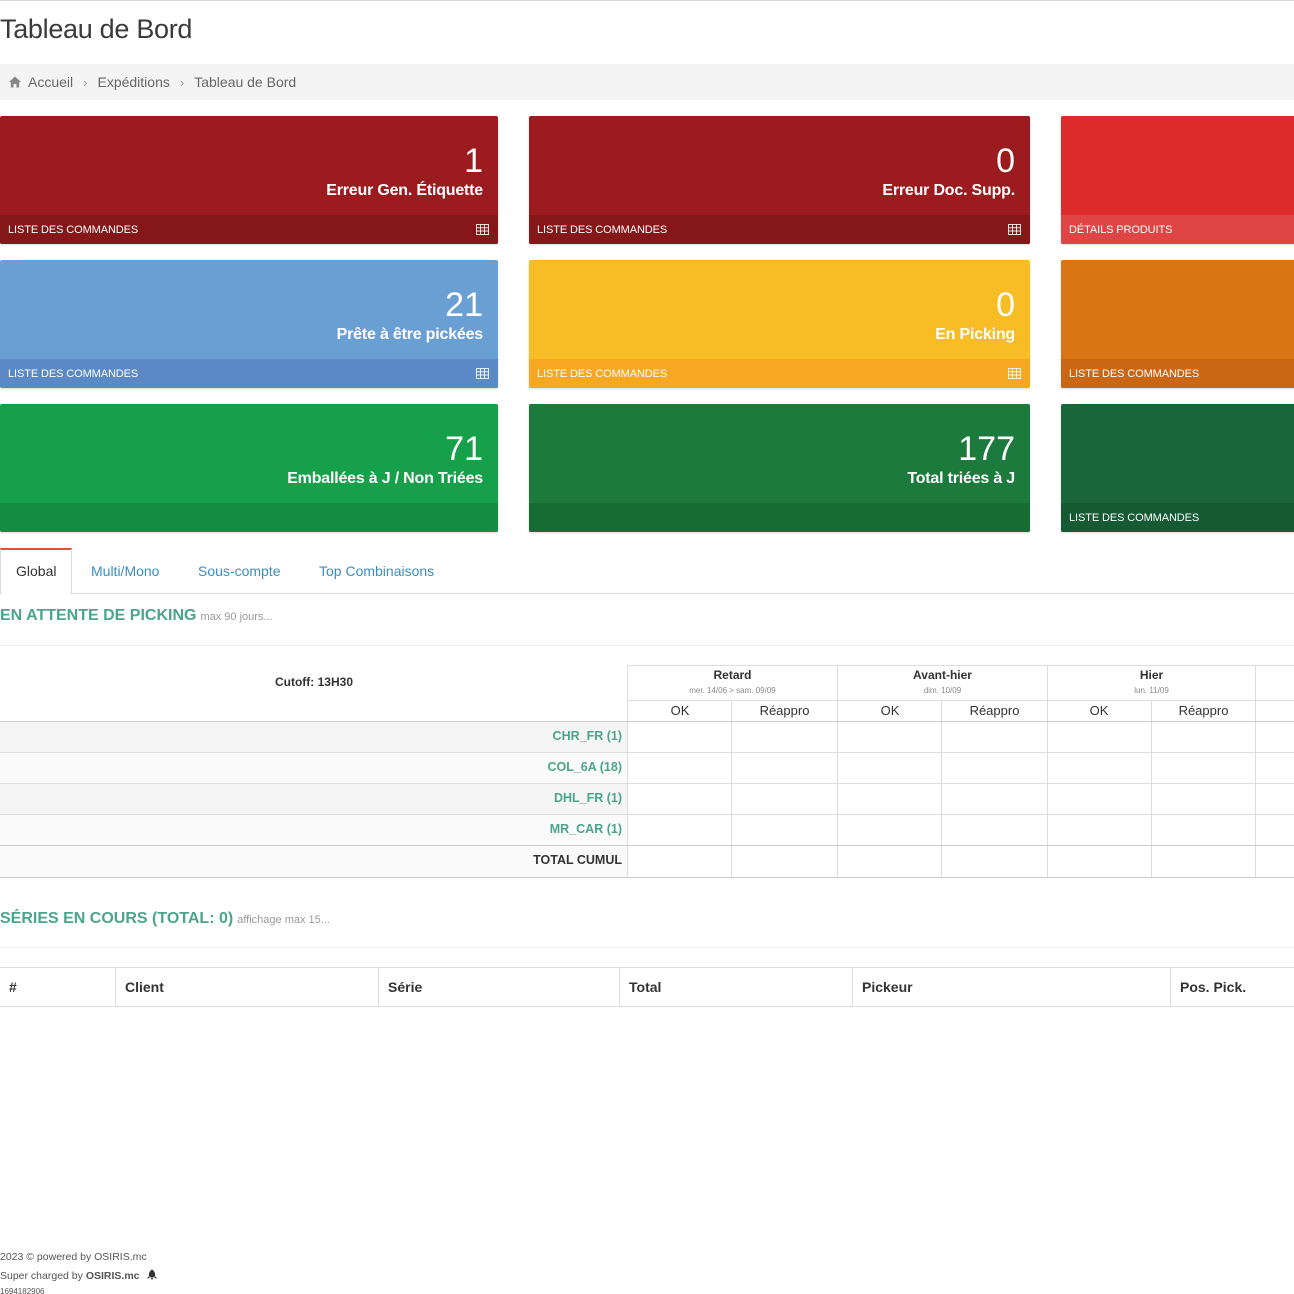  Describe the element at coordinates (133, 82) in the screenshot. I see `breadcrumb-section-link: Expéditions` at that location.